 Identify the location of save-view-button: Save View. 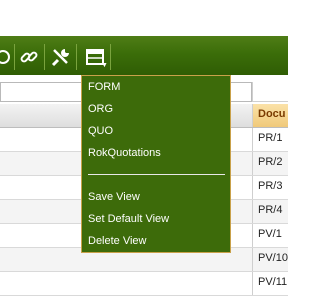
(114, 197).